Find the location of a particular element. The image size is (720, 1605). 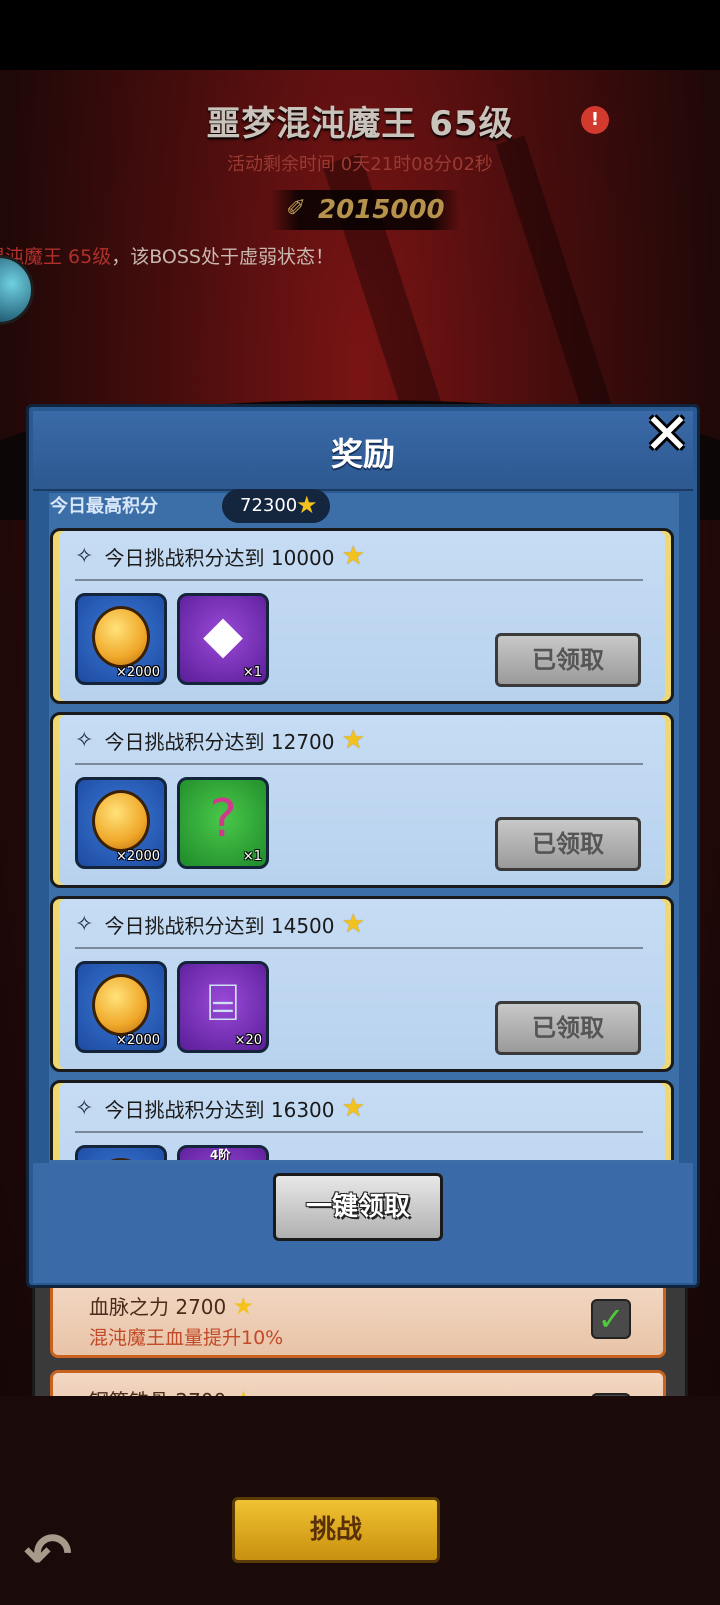

boss-score-bar: ✐ 2015000 is located at coordinates (365, 210).